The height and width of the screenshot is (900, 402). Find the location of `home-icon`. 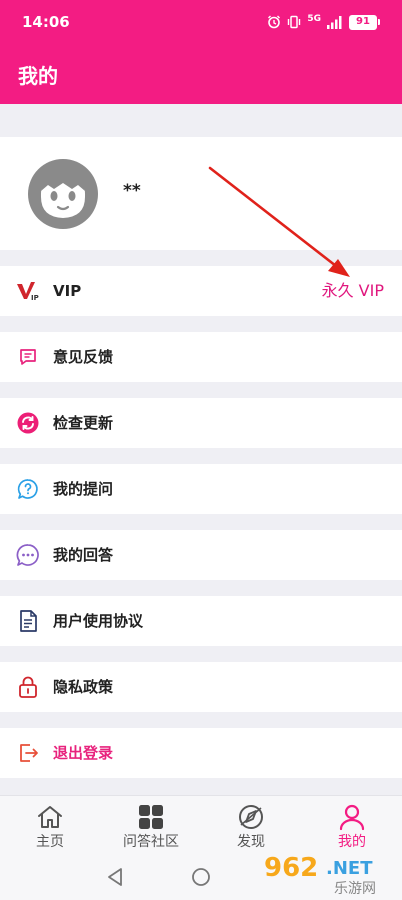

home-icon is located at coordinates (50, 817).